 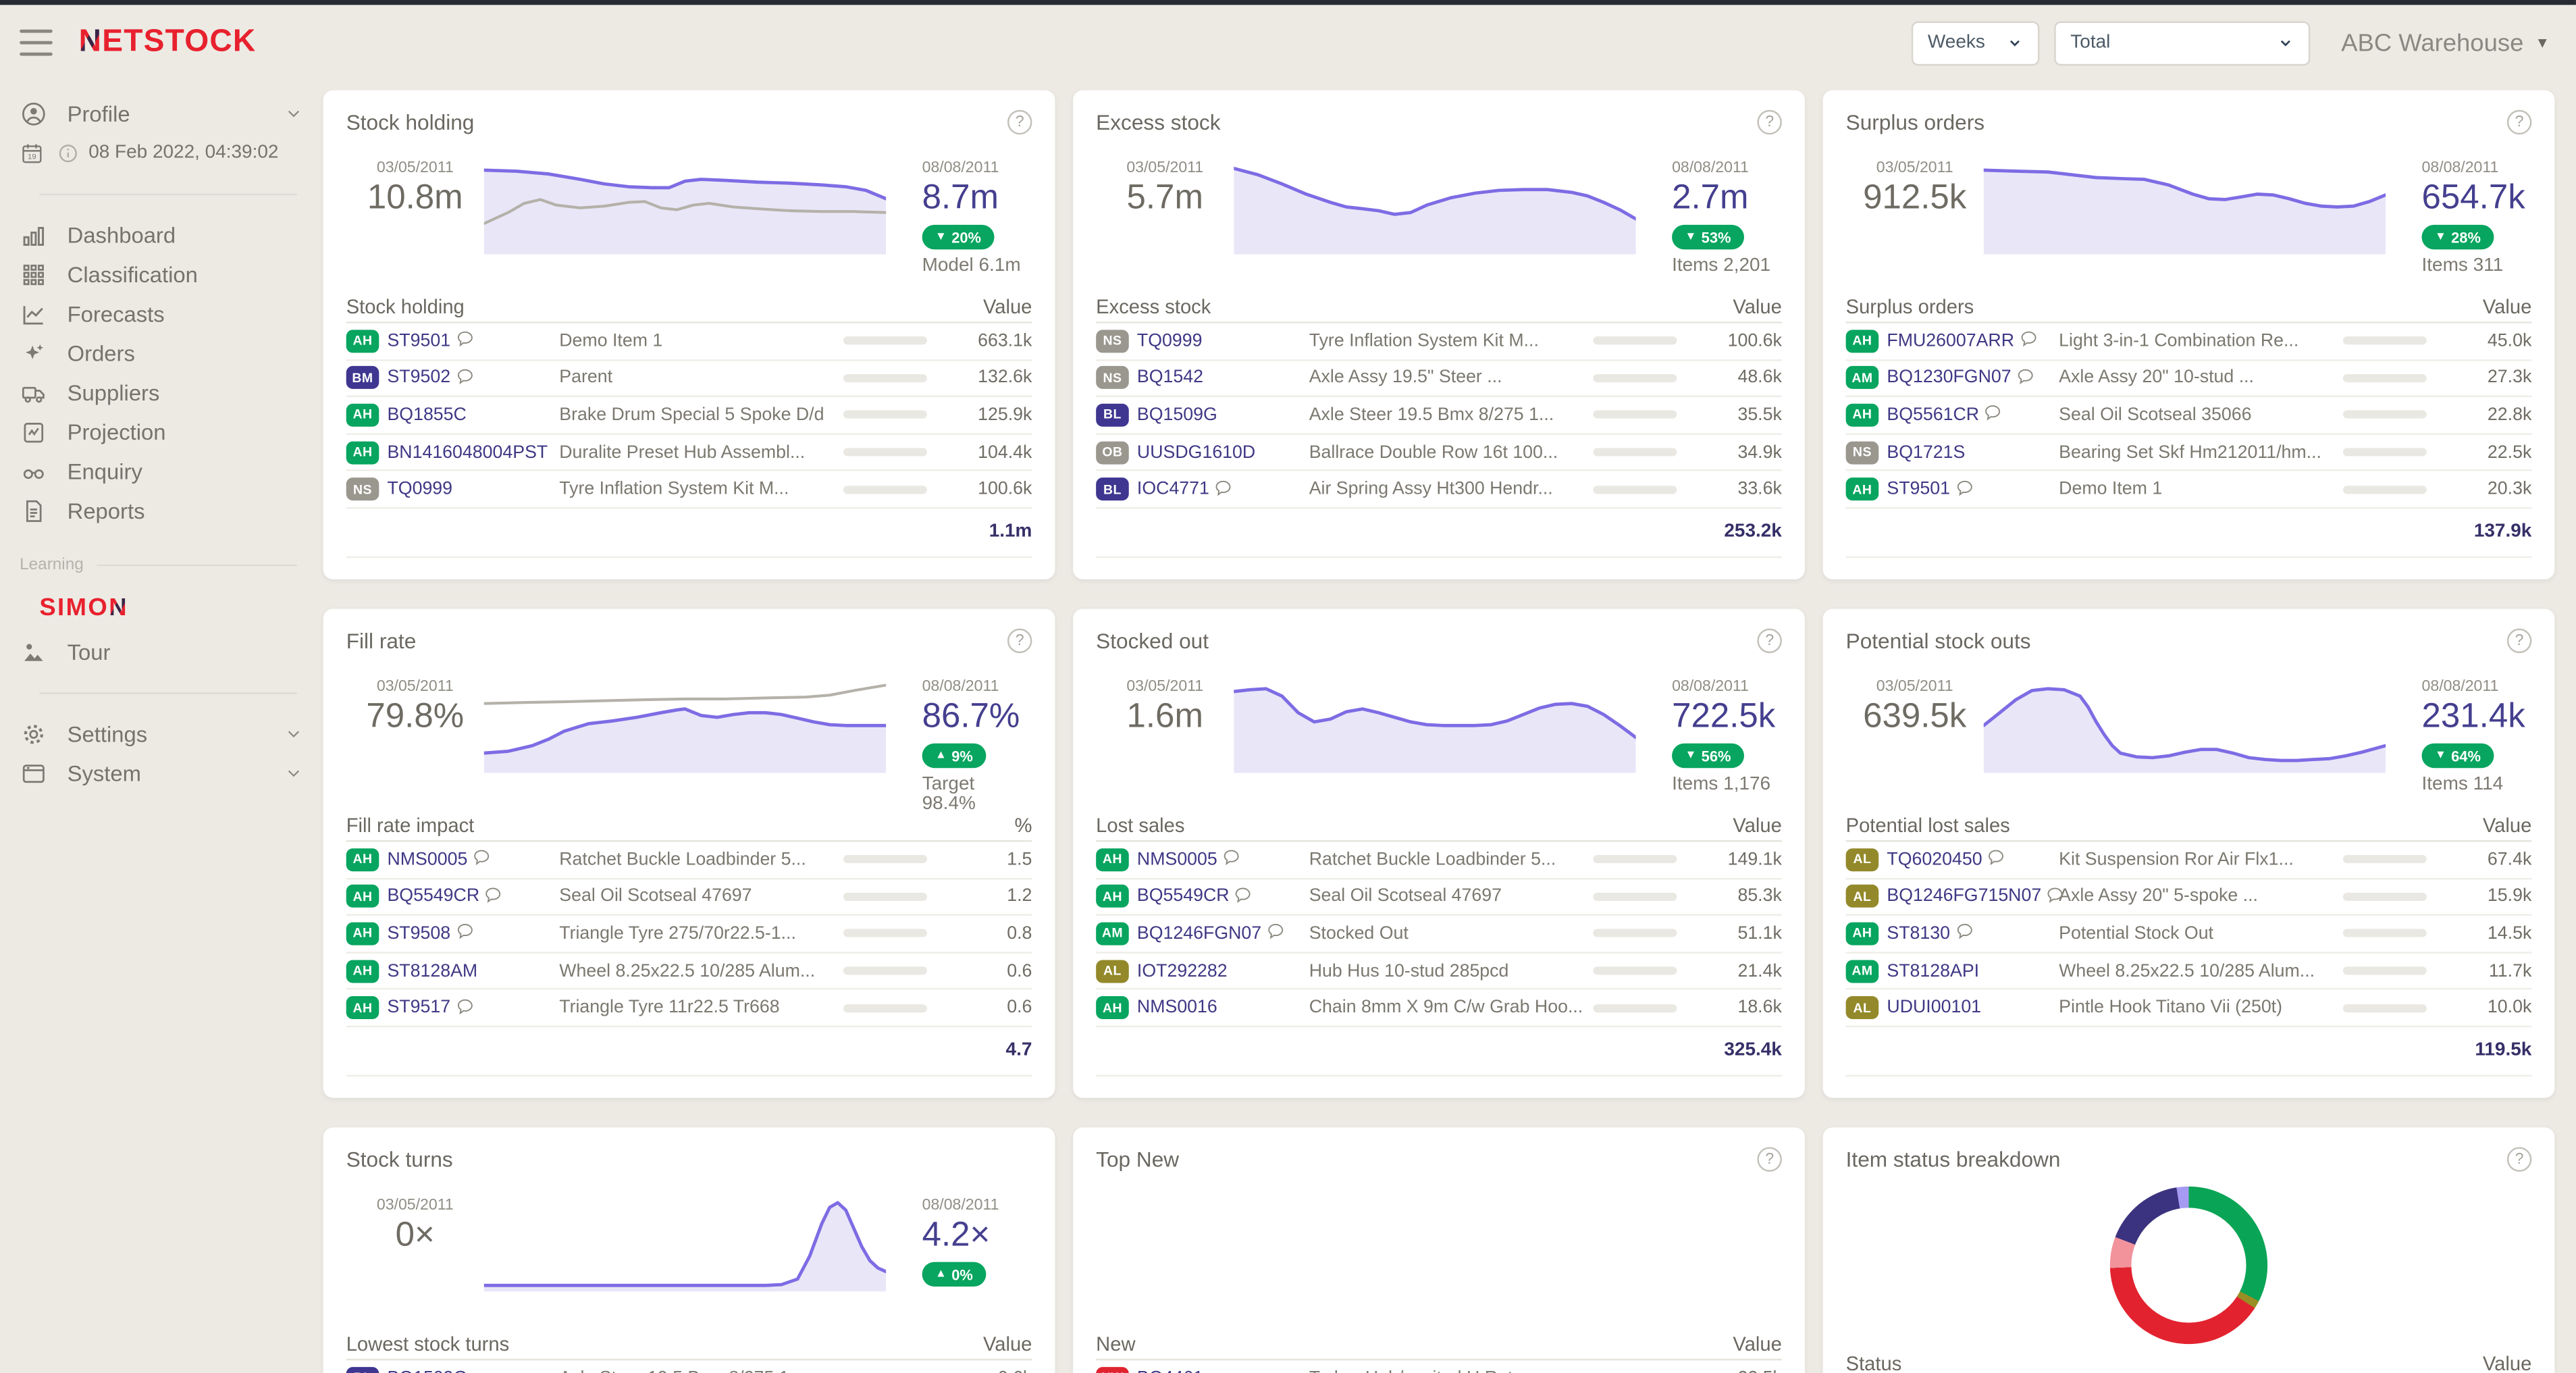 I want to click on sidebar-item-label: Dashboard, so click(x=121, y=234).